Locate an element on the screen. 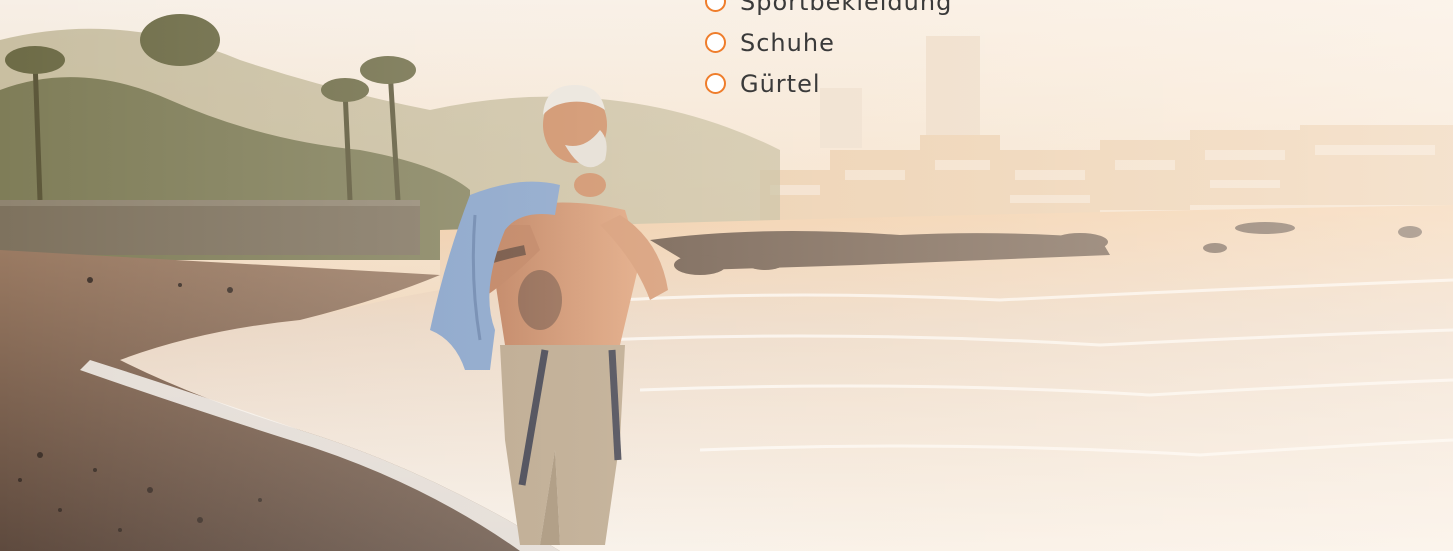  filter-option-sportbekleidung: Sportbekleidung is located at coordinates (828, 11).